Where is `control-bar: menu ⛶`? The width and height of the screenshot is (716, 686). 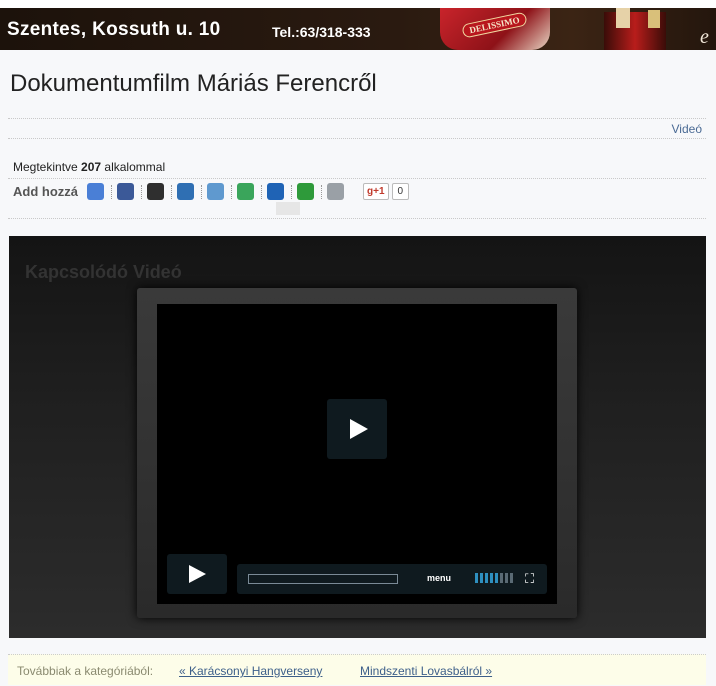
control-bar: menu ⛶ is located at coordinates (392, 579).